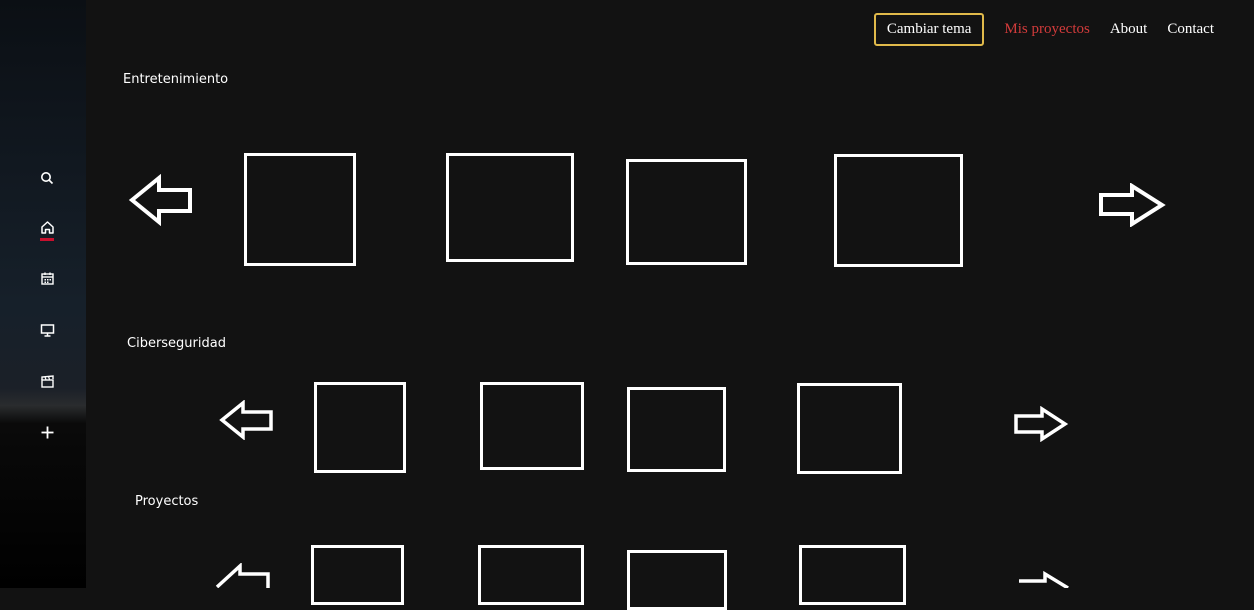 The image size is (1254, 610). I want to click on nav-link-about: About, so click(1129, 29).